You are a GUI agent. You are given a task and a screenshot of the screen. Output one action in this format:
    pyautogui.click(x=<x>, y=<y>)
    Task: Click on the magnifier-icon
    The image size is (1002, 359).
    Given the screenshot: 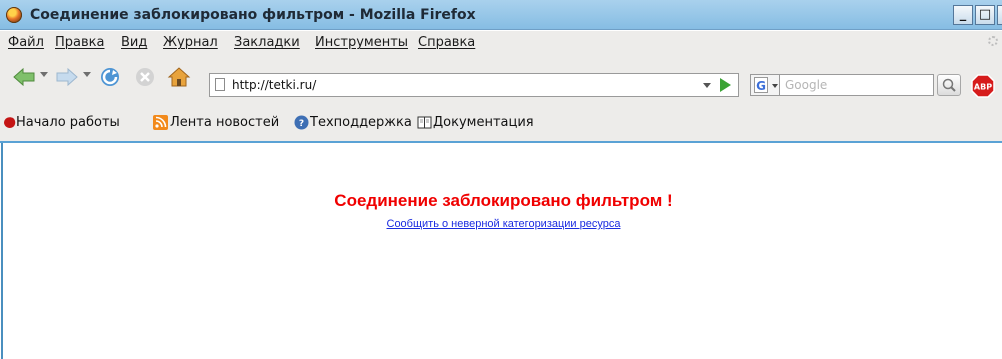 What is the action you would take?
    pyautogui.click(x=949, y=85)
    